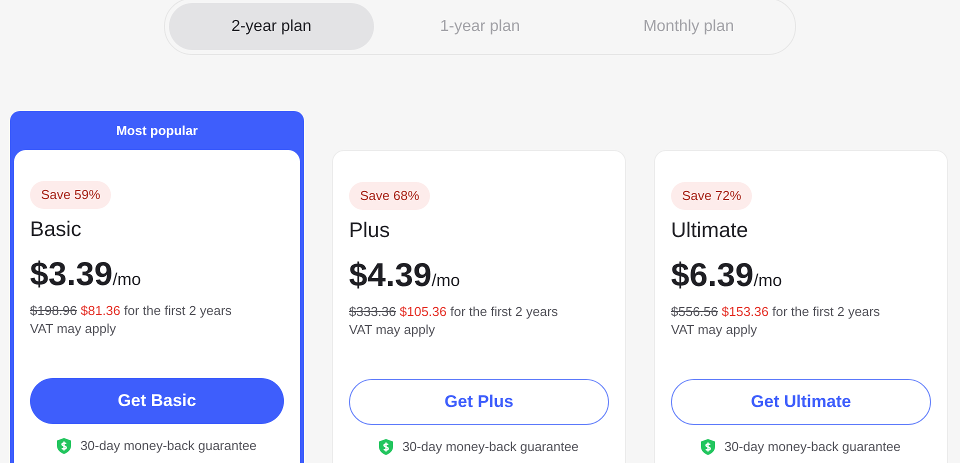 The image size is (960, 463). I want to click on discount-badge: Save 59%, so click(71, 194).